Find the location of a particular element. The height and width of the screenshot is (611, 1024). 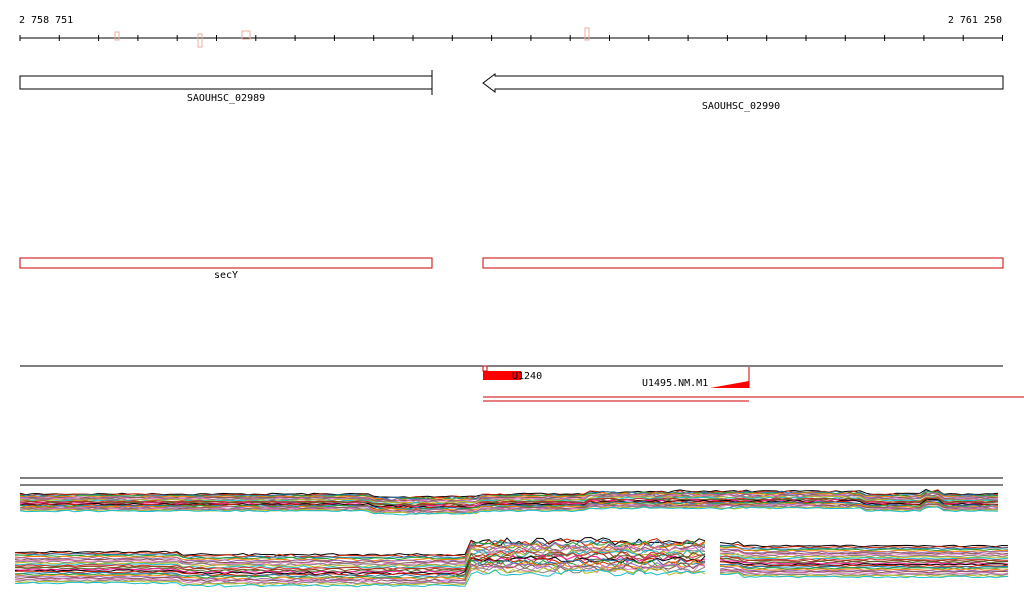

annotation-secY is located at coordinates (226, 263).